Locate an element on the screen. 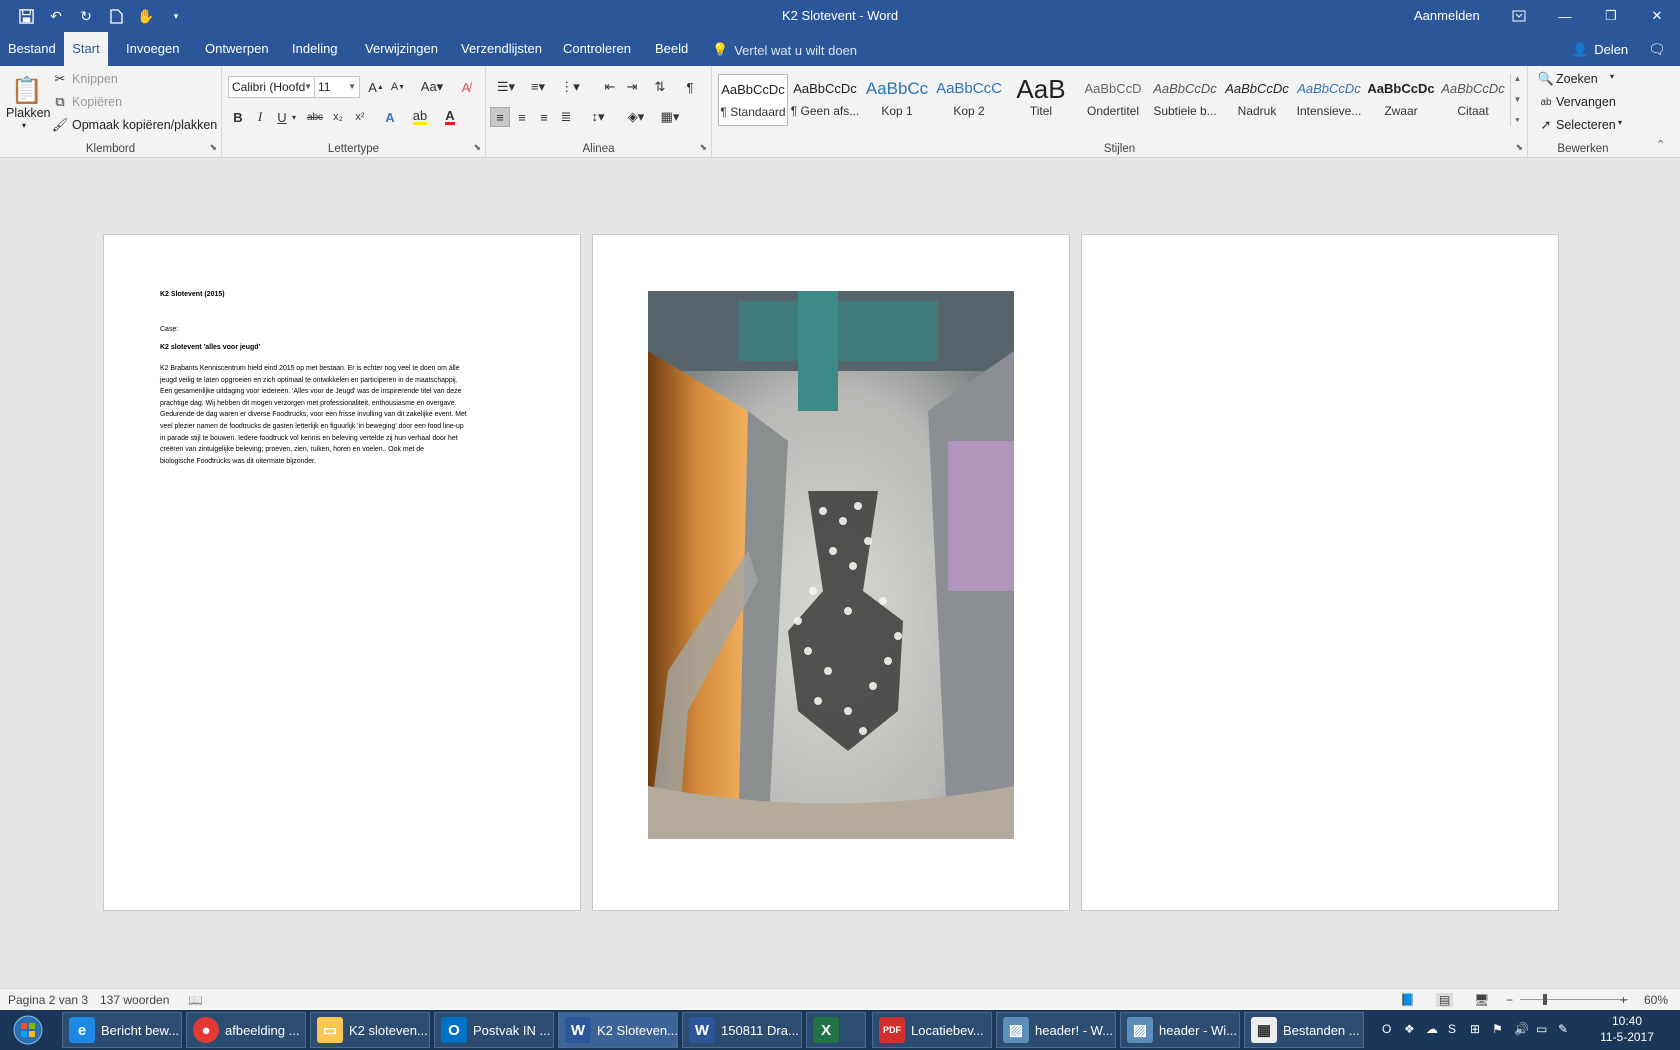 Image resolution: width=1680 pixels, height=1050 pixels. numbering-icon: ≡▾ is located at coordinates (538, 87).